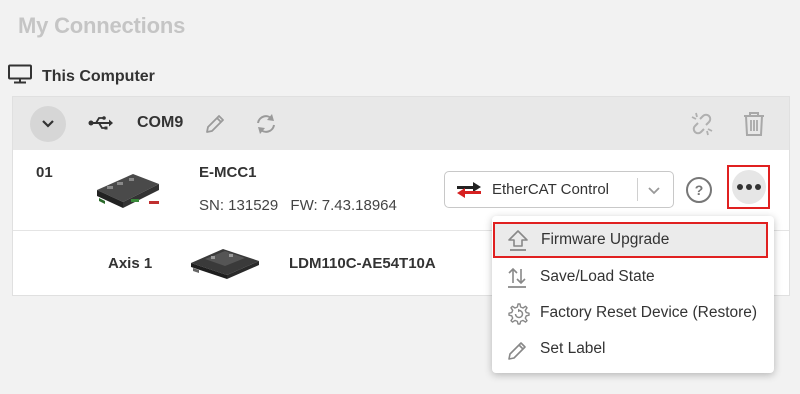 The width and height of the screenshot is (800, 394). What do you see at coordinates (225, 263) in the screenshot?
I see `stage-image` at bounding box center [225, 263].